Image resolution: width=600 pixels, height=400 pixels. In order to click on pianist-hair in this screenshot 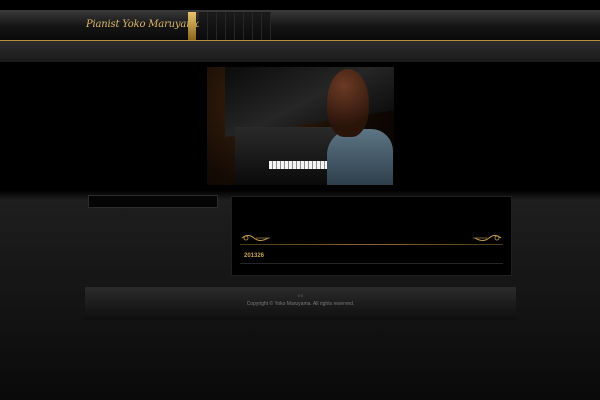, I will do `click(348, 103)`.